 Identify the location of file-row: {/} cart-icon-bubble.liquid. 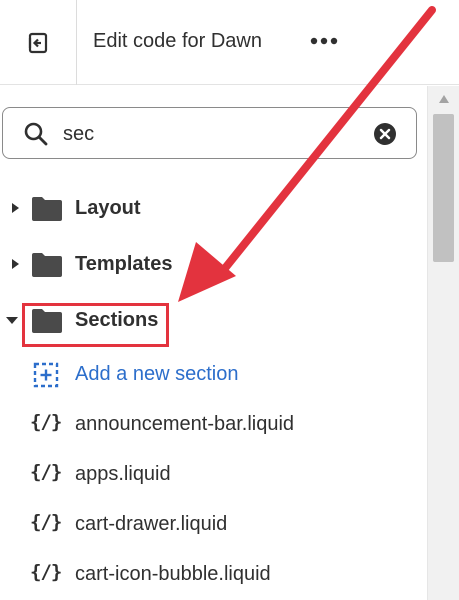
(210, 574).